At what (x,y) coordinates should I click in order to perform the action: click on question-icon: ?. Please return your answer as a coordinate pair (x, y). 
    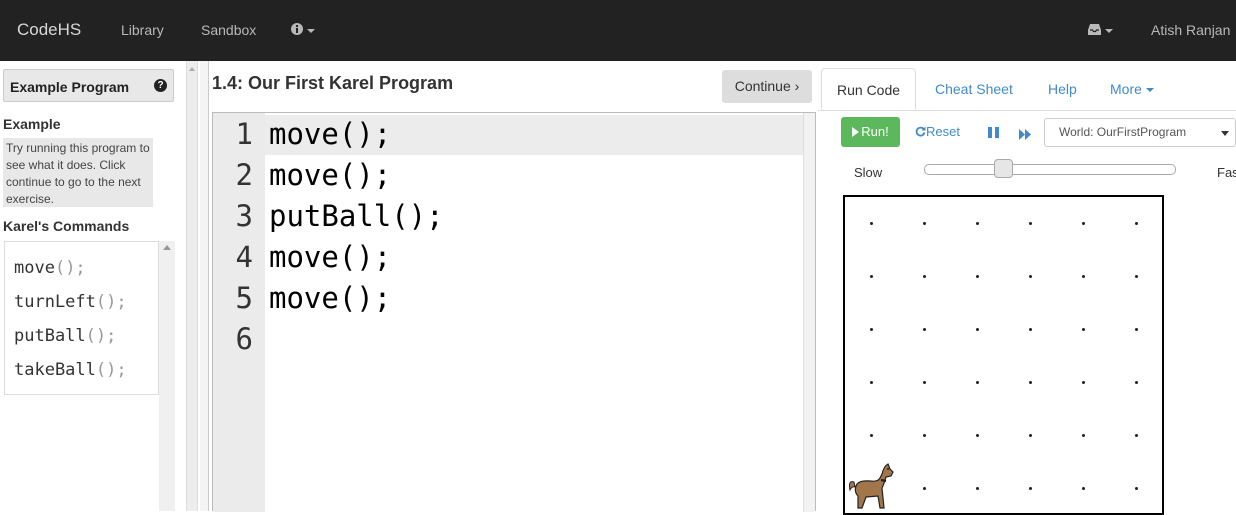
    Looking at the image, I should click on (160, 85).